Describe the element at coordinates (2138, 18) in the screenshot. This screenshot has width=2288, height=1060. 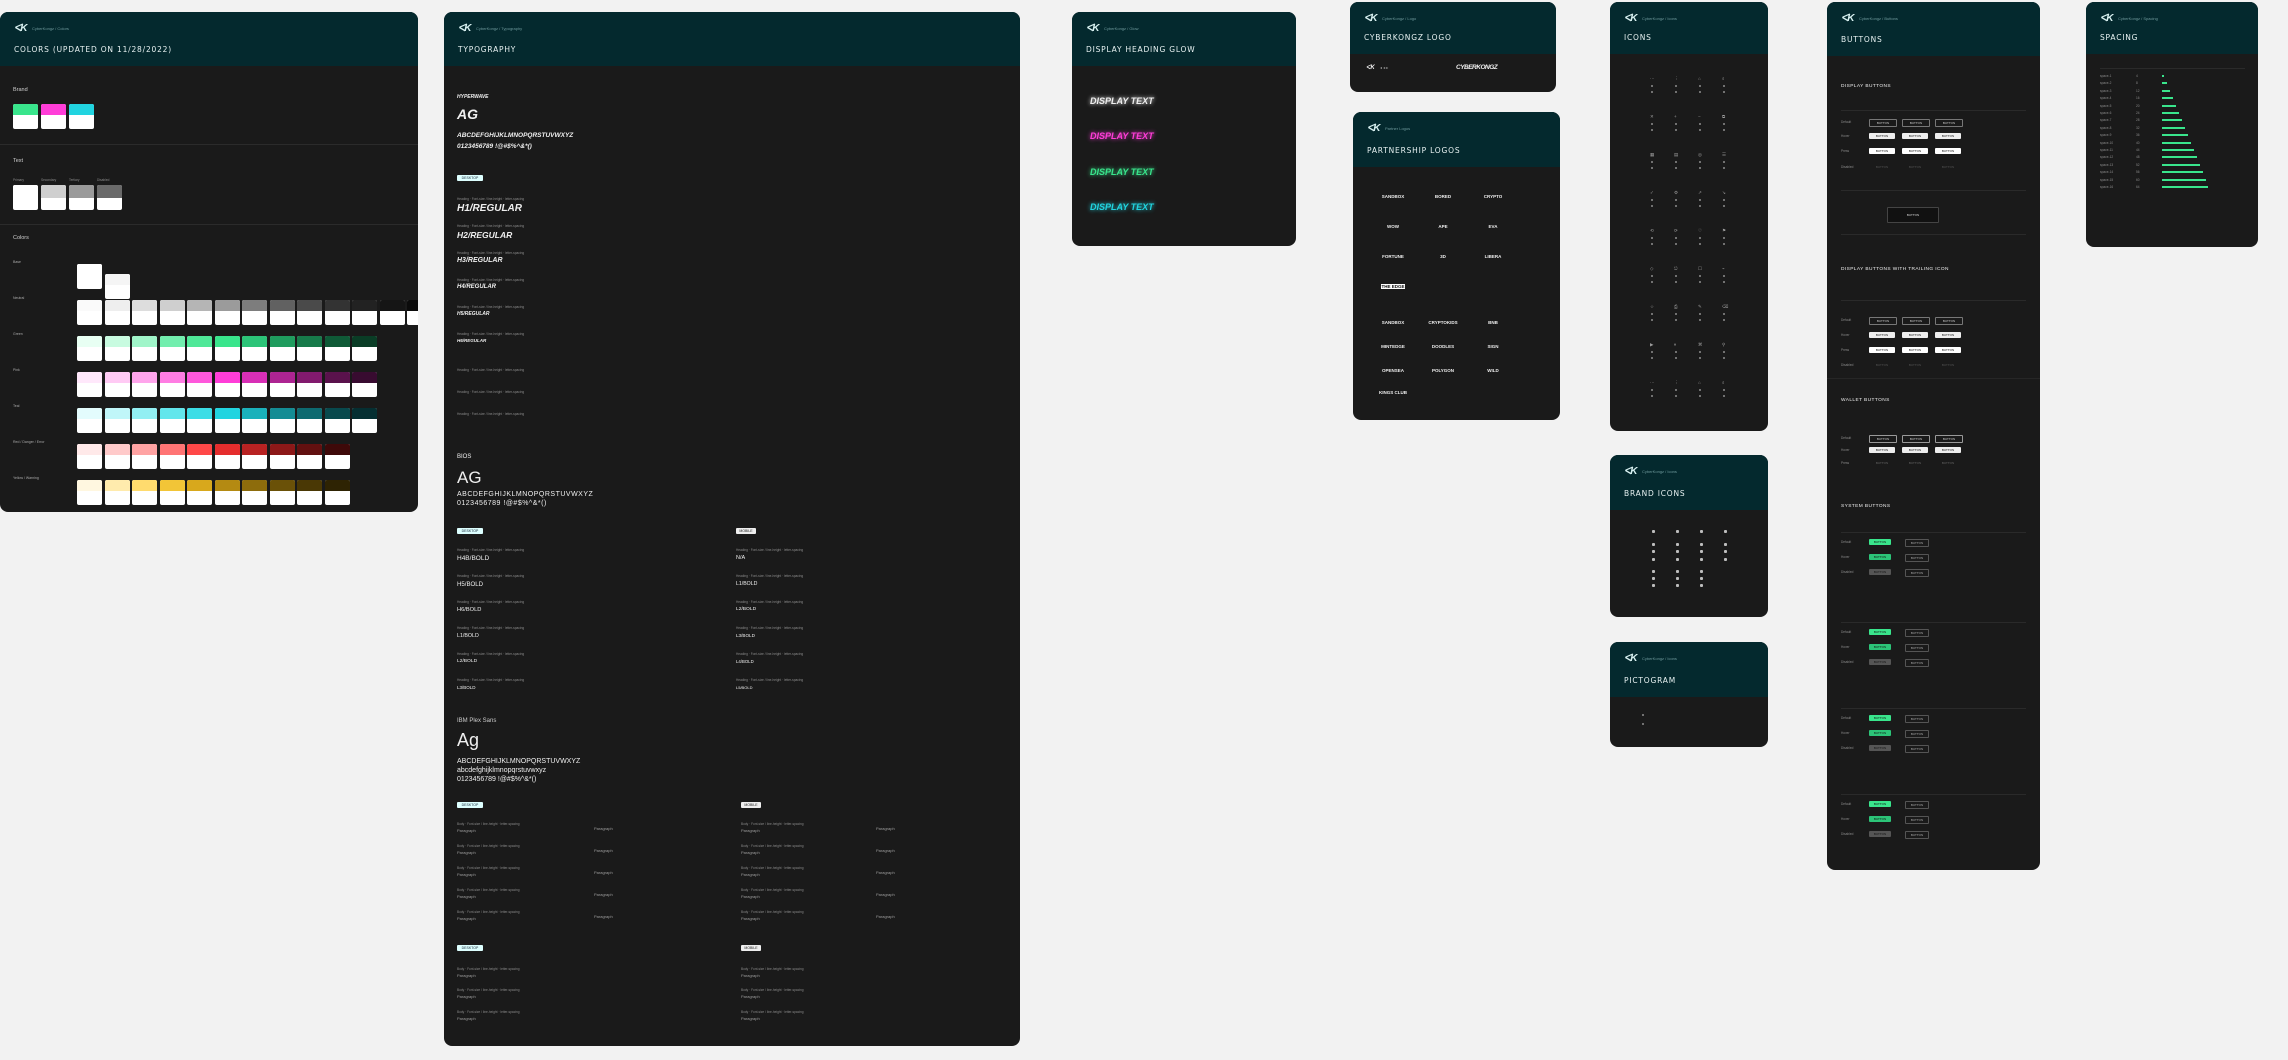
I see `frame-subtitle: CyberKongz / Spacing` at that location.